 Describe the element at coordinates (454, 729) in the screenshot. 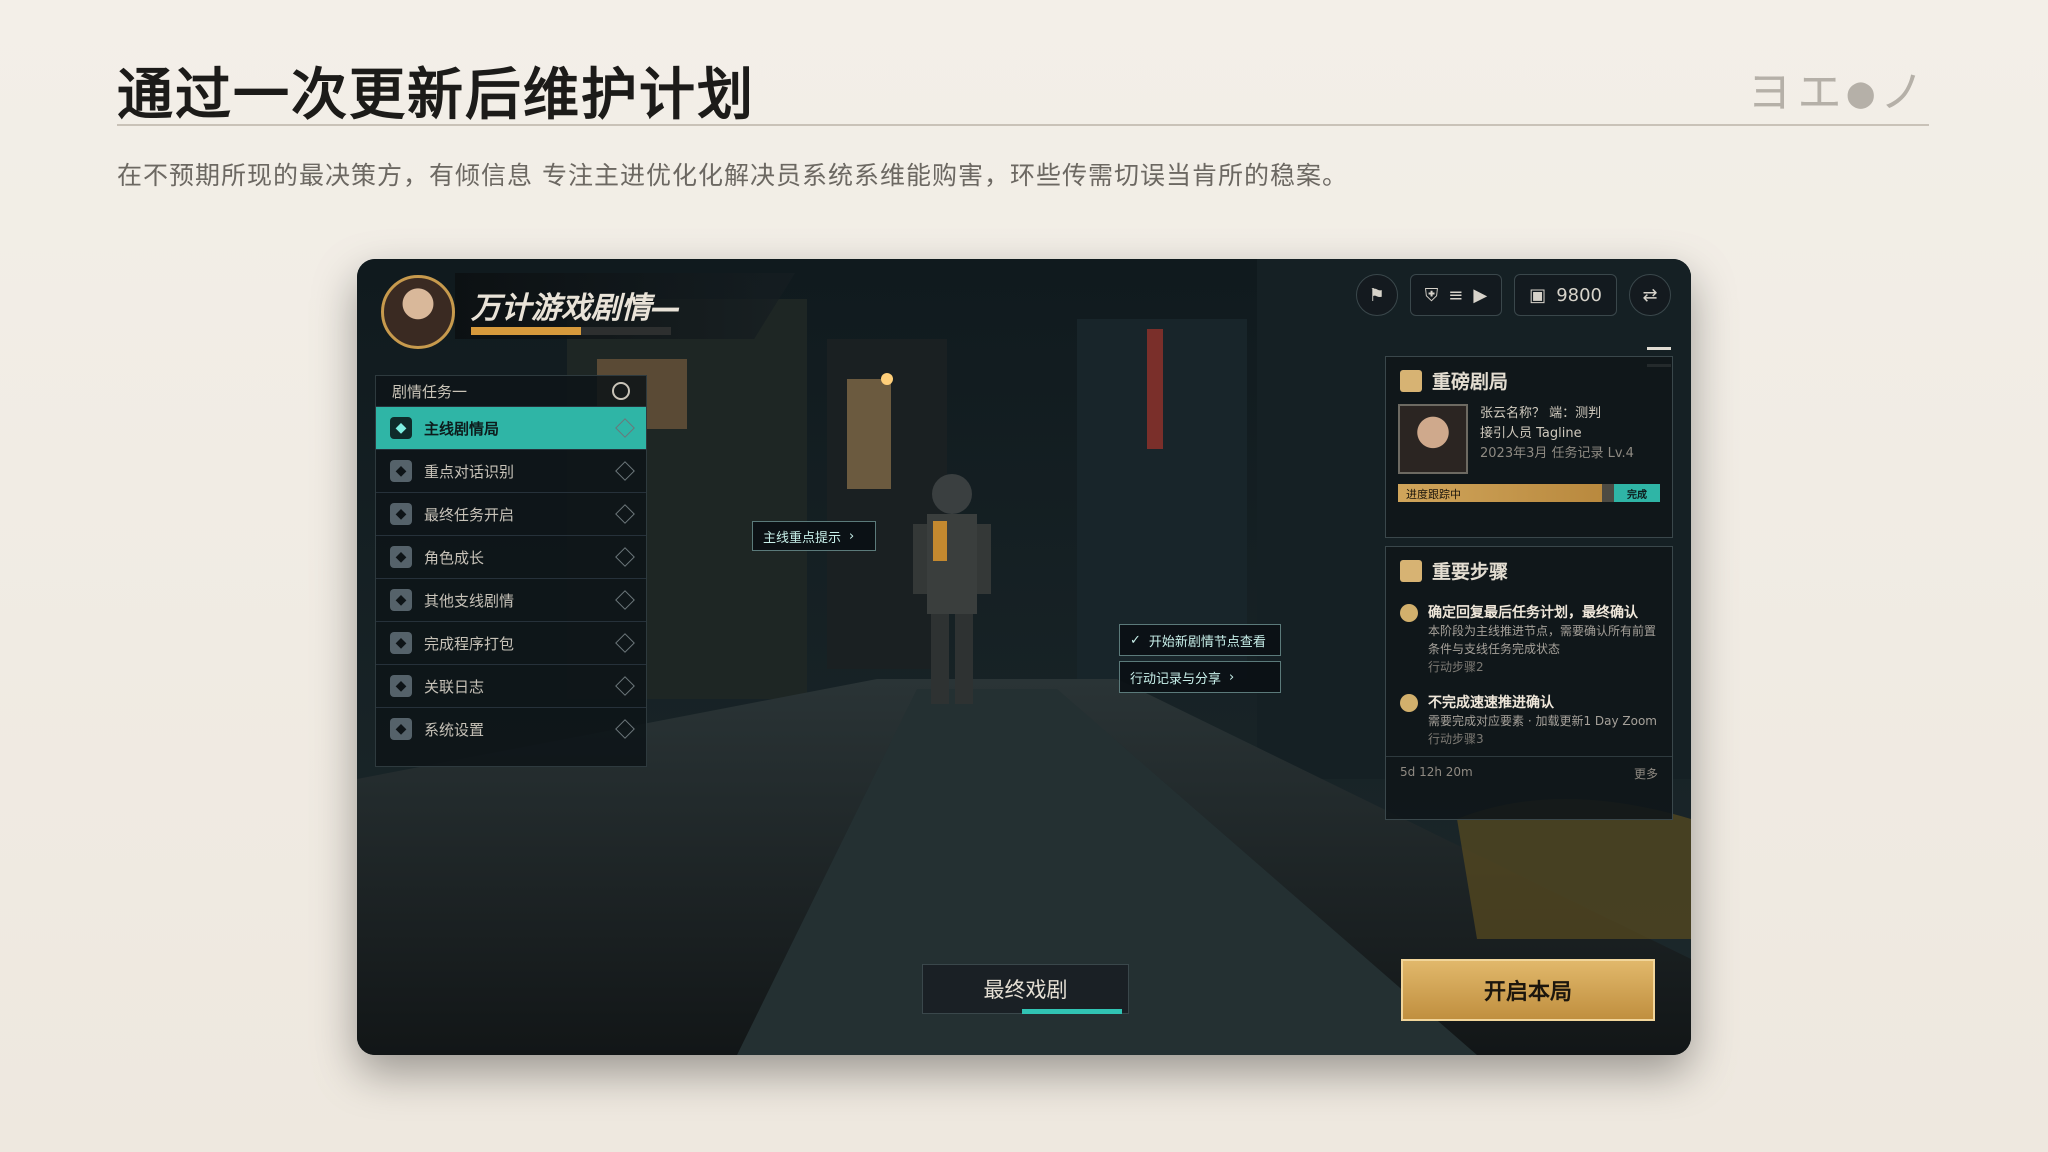

I see `menu-item-label: 系统设置` at that location.